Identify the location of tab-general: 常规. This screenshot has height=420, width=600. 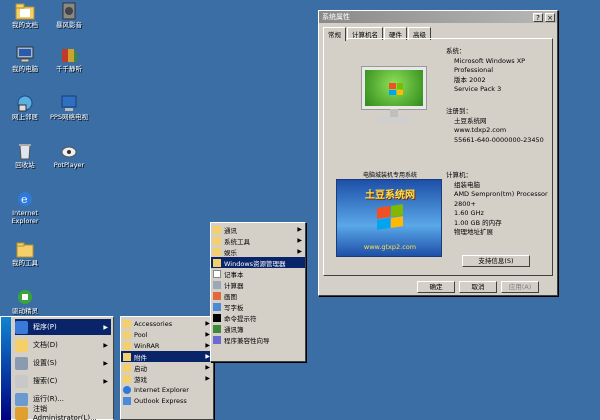
(334, 34).